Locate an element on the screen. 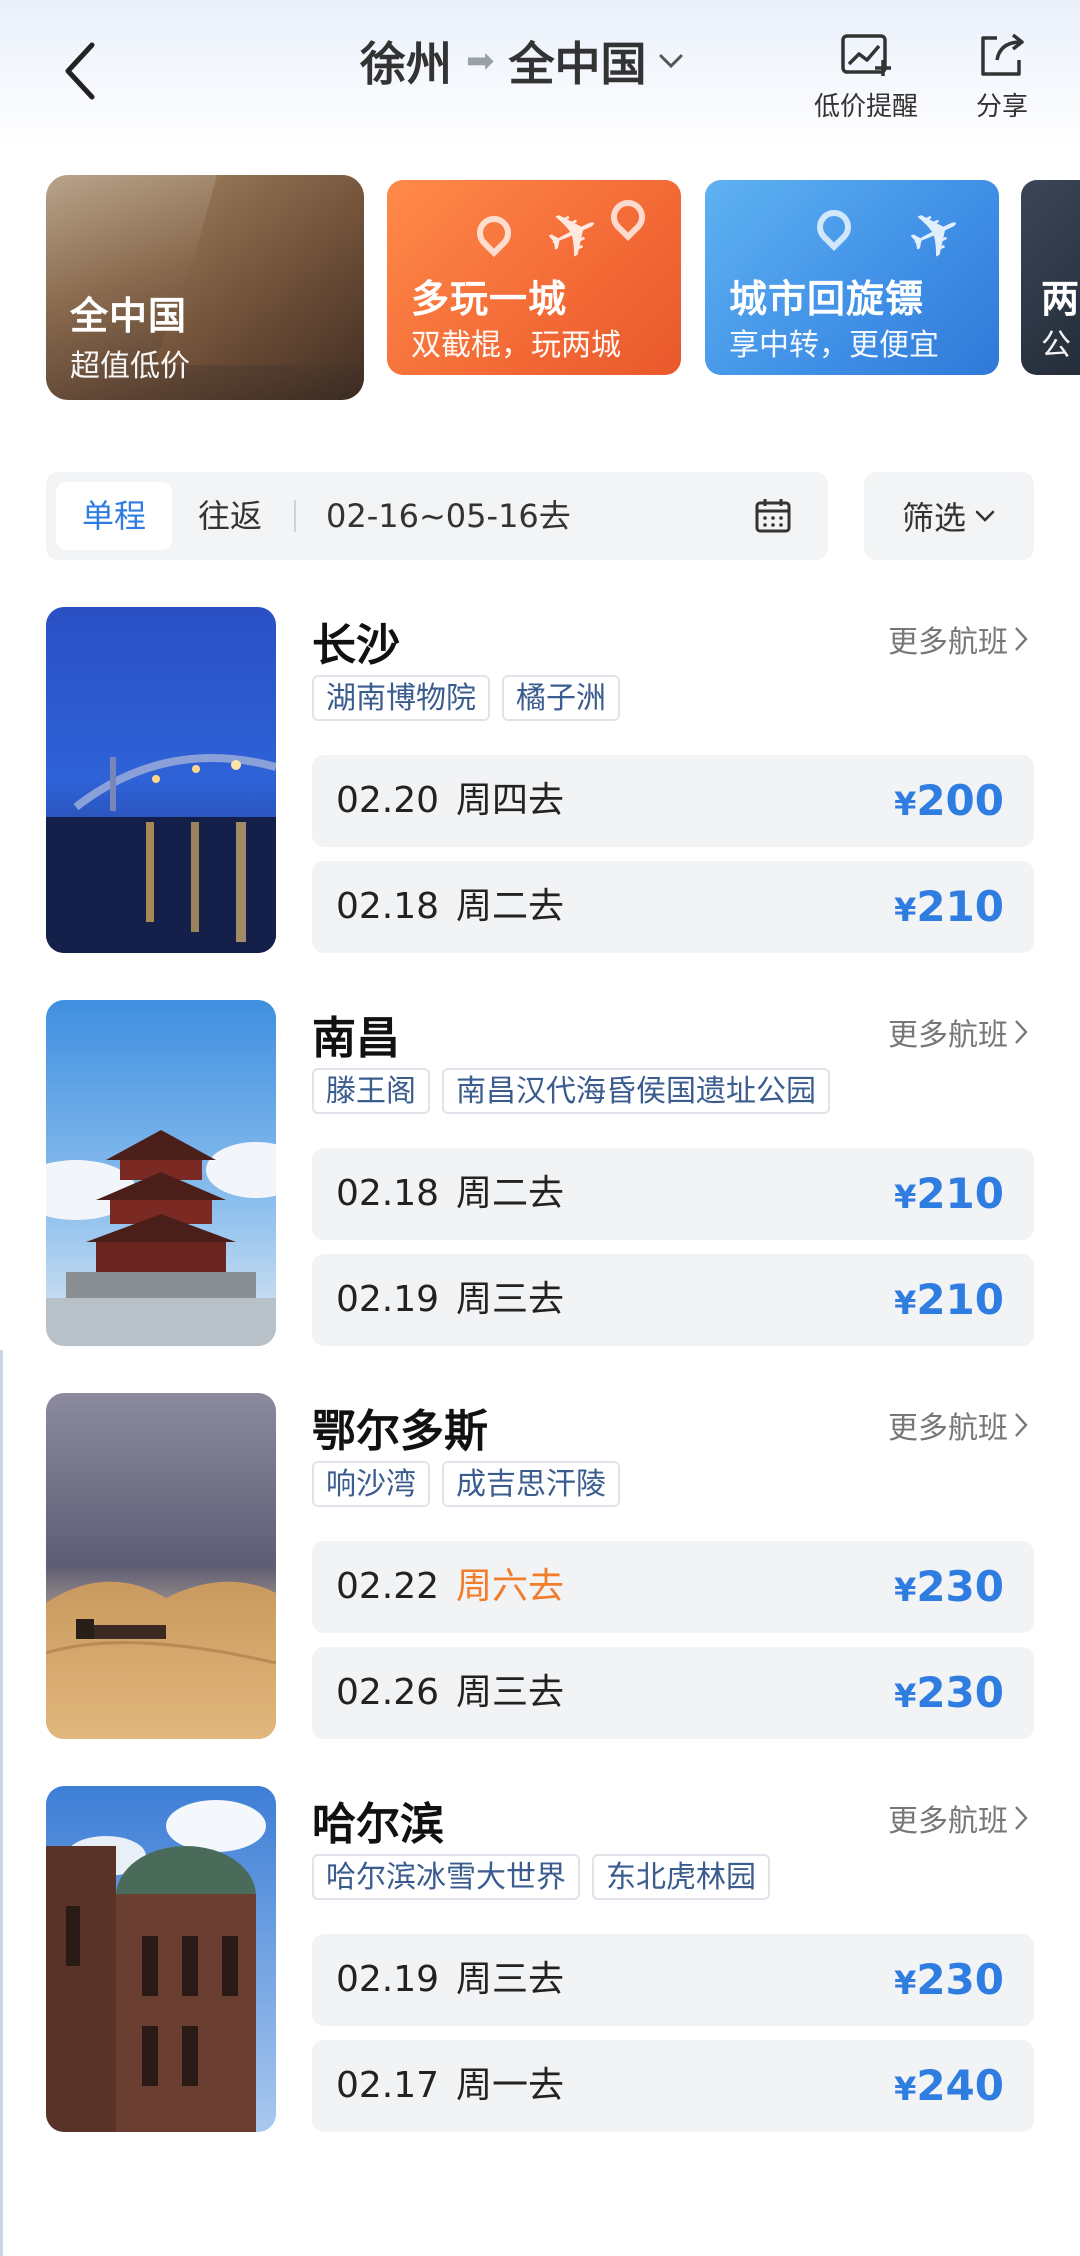  share-button: 分享 is located at coordinates (1002, 77).